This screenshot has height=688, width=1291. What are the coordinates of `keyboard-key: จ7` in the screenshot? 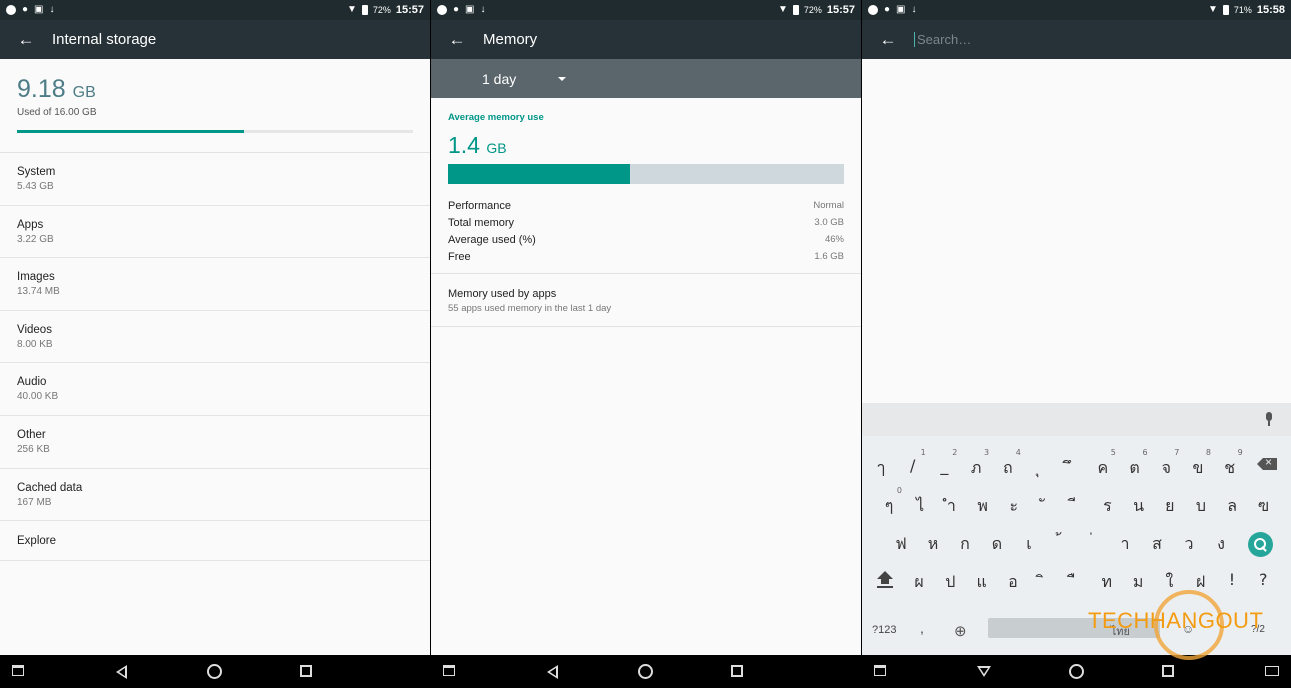 It's located at (1166, 464).